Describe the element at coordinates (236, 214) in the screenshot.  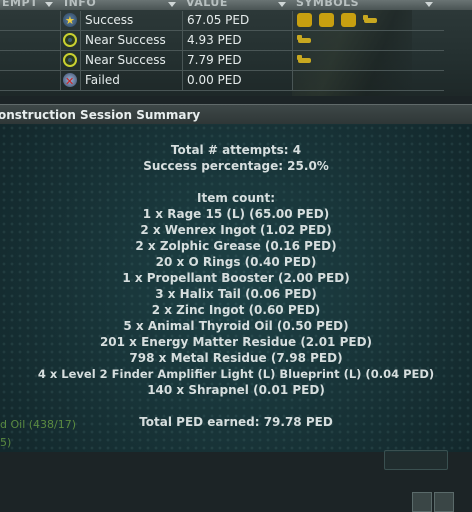
I see `item-line: 1 x Rage 15 (L) (65.00 PED)` at that location.